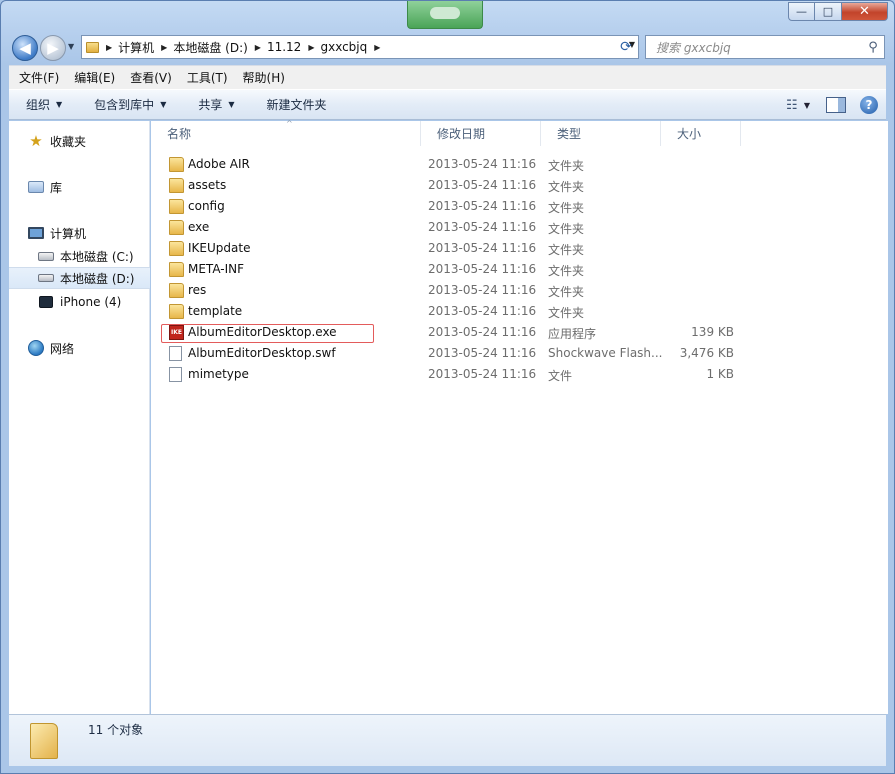 This screenshot has width=895, height=774. Describe the element at coordinates (261, 77) in the screenshot. I see `menu-help: 帮助(H)` at that location.